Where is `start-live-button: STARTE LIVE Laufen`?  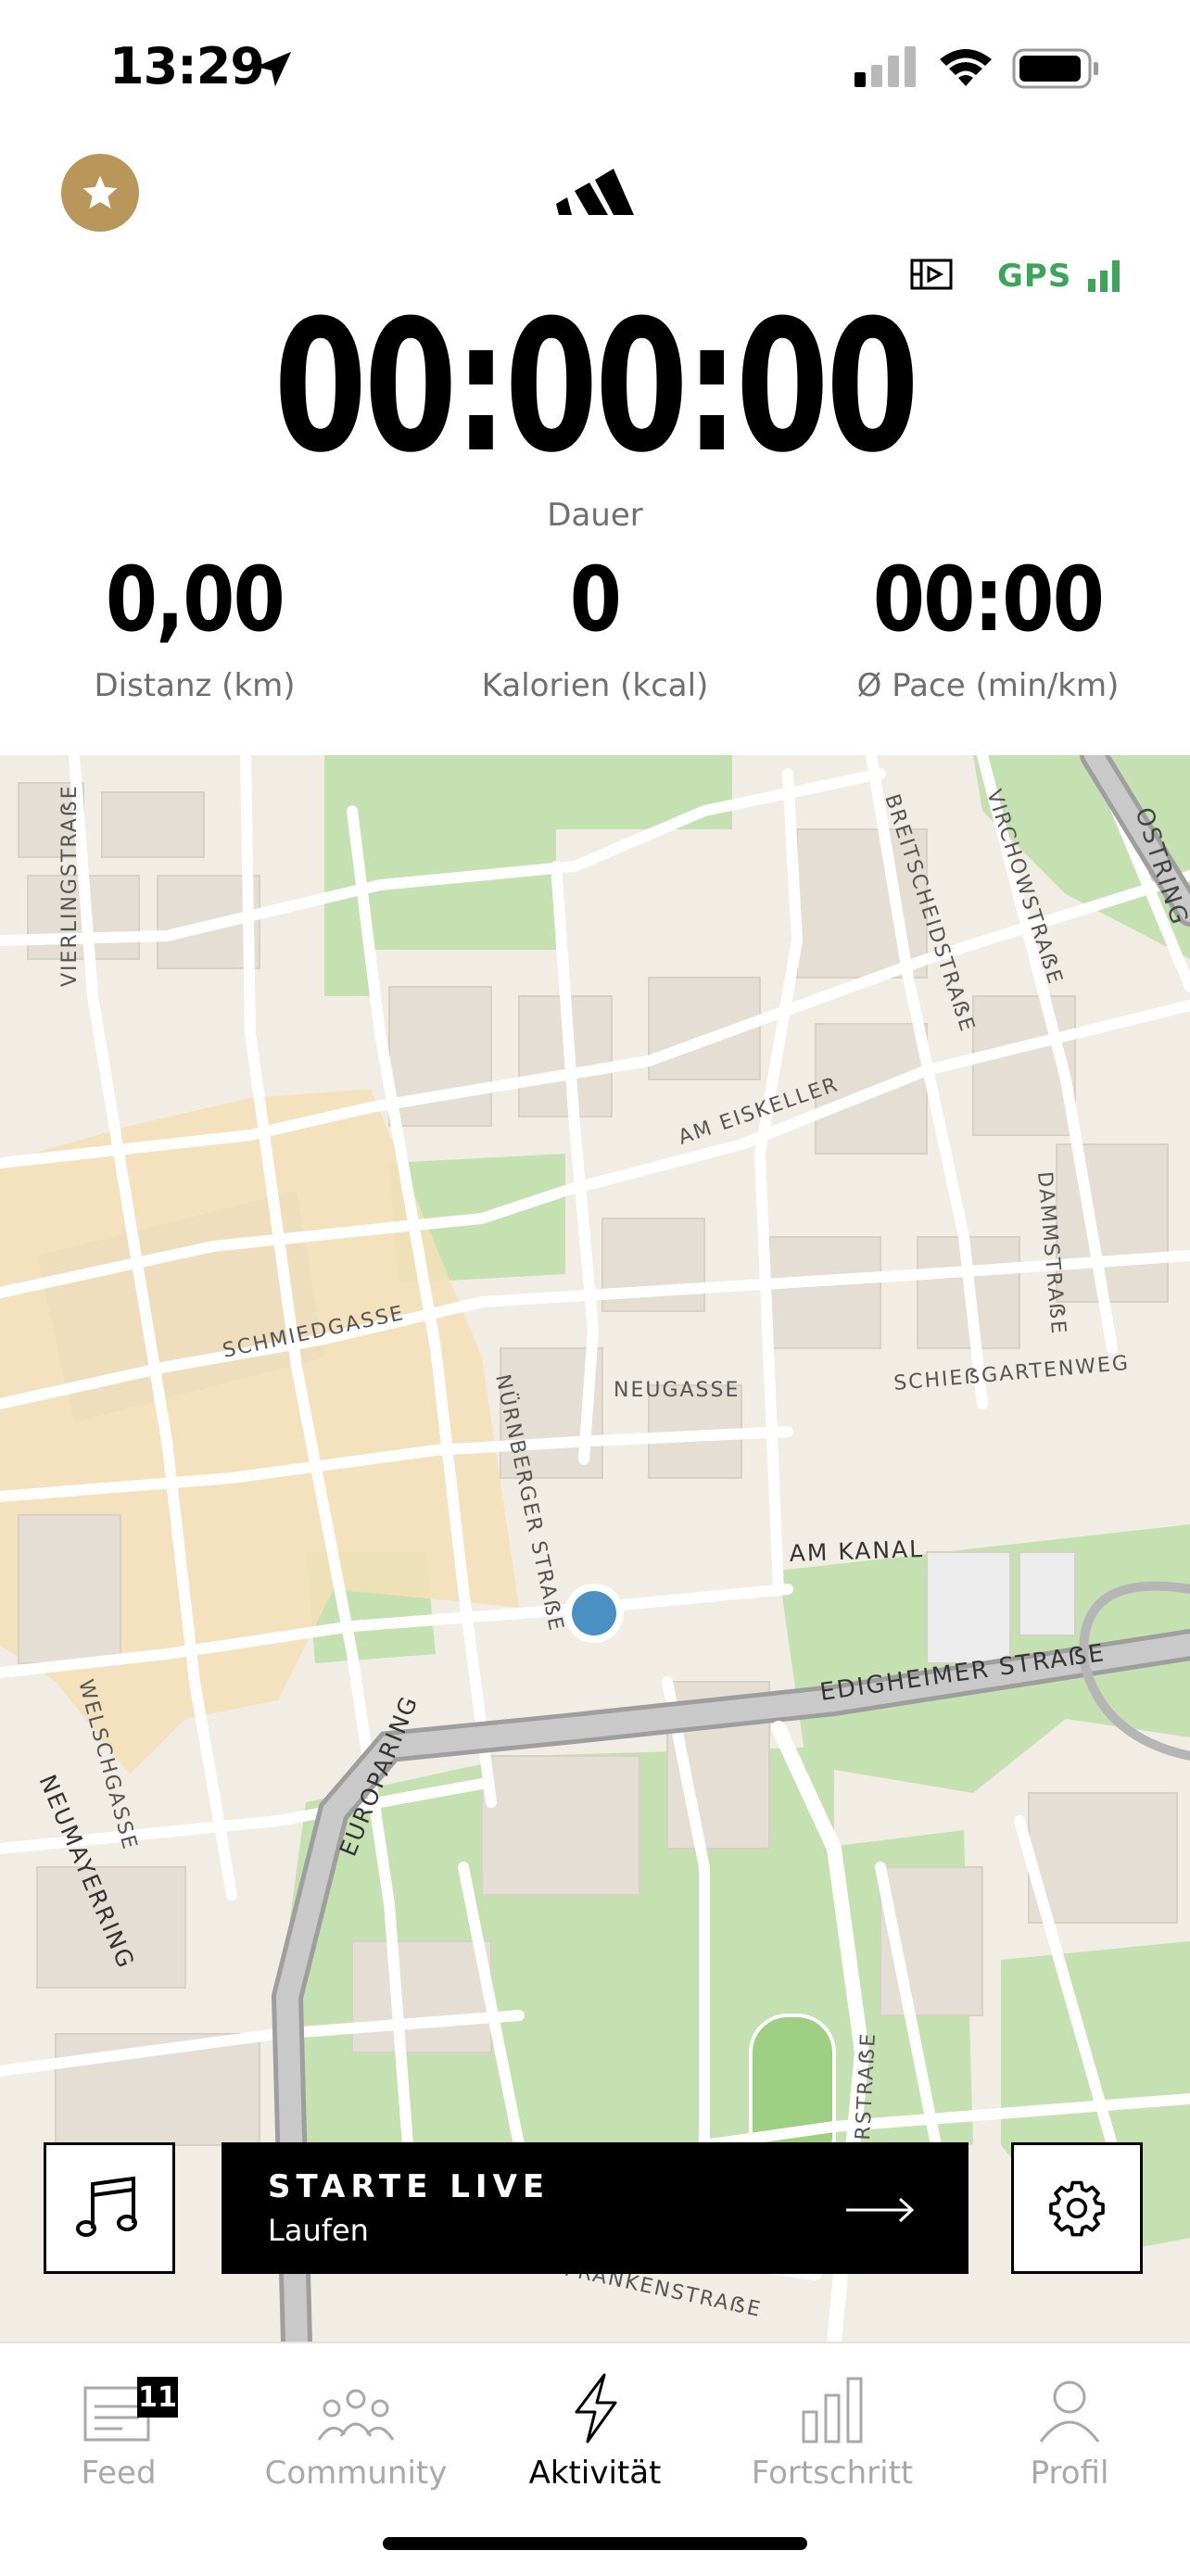 start-live-button: STARTE LIVE Laufen is located at coordinates (595, 2208).